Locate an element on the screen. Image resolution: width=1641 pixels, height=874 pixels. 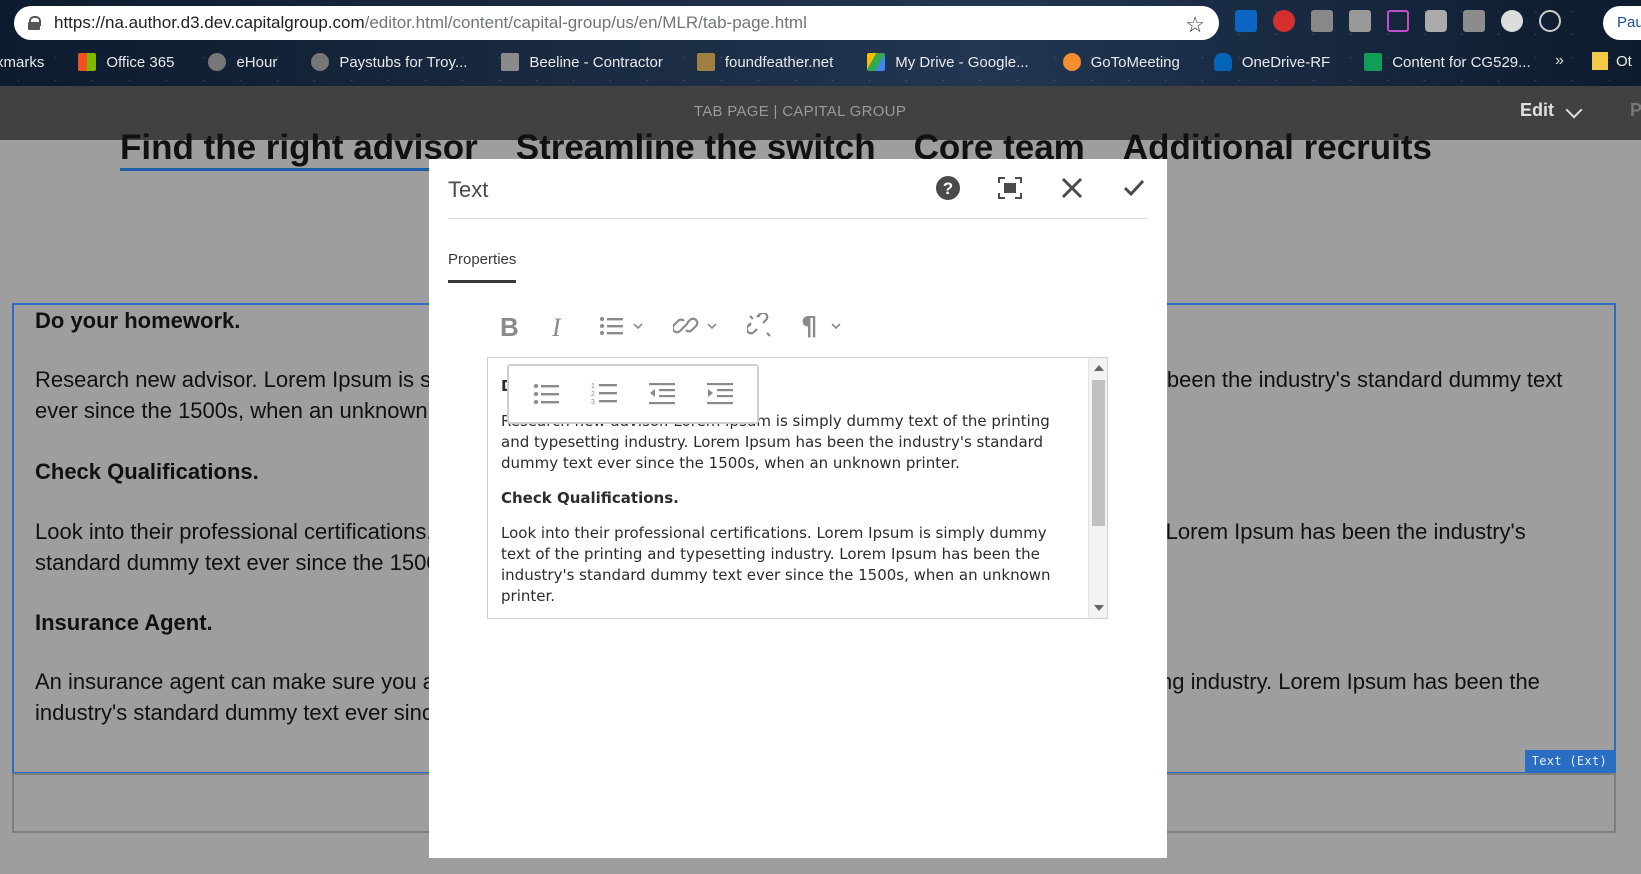
onedrive-icon is located at coordinates (1222, 62).